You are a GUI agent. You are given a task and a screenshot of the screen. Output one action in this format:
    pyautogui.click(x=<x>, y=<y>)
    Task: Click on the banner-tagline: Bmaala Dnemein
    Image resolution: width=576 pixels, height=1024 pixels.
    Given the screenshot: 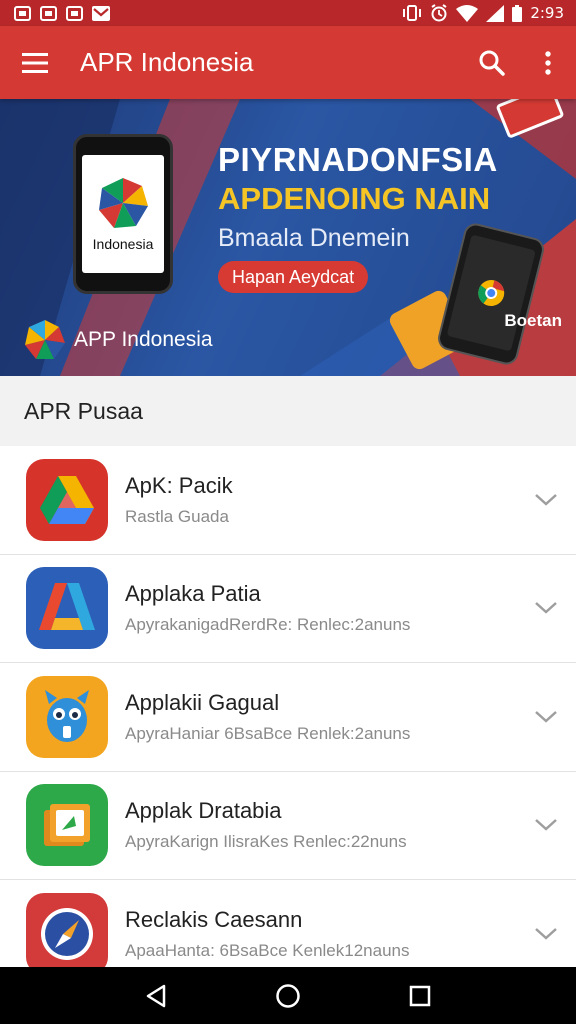 What is the action you would take?
    pyautogui.click(x=314, y=238)
    